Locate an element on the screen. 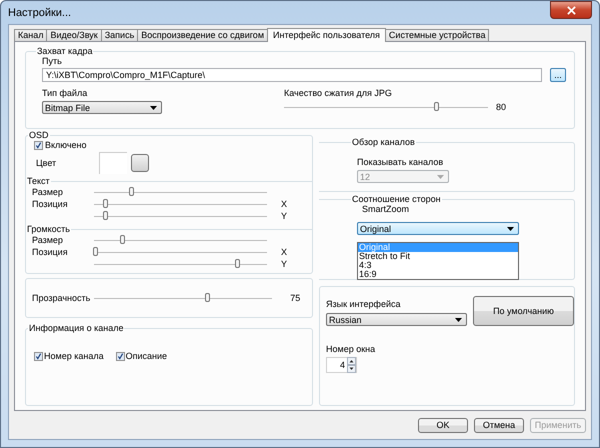  dialog-button: Отмена is located at coordinates (499, 425).